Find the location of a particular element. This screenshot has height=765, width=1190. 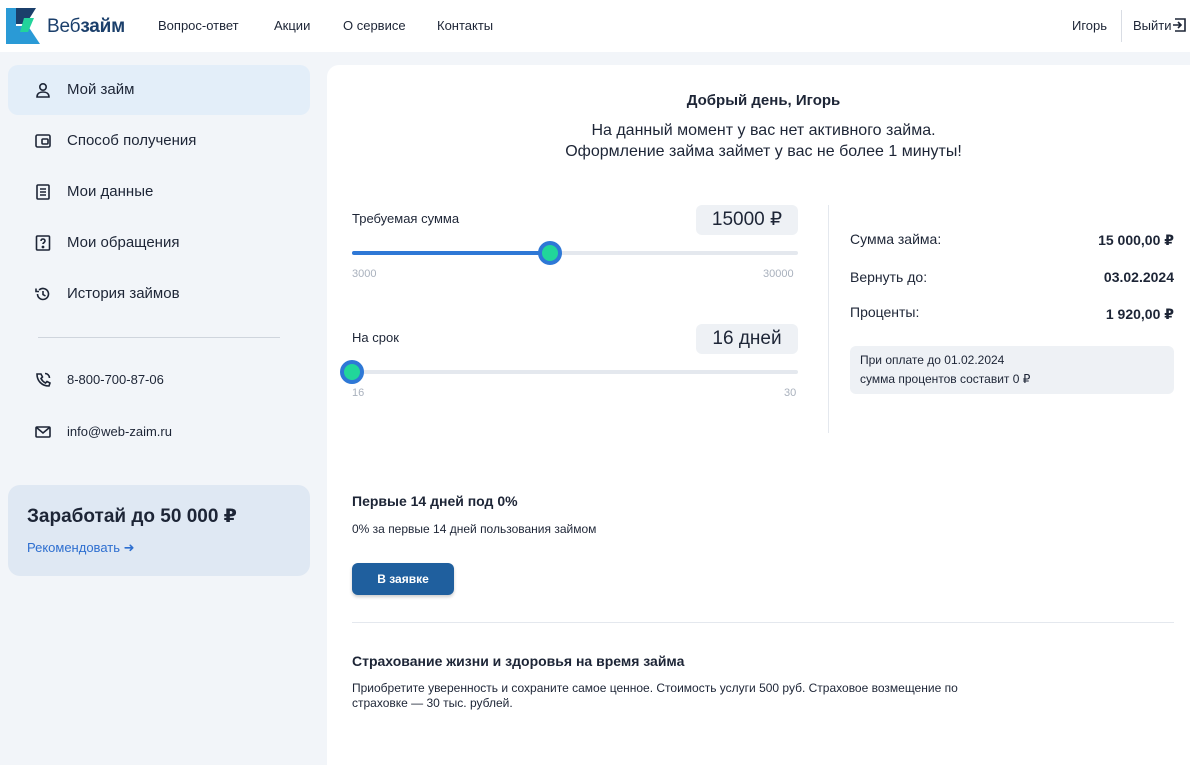

offer-title: Первые 14 дней под 0% is located at coordinates (435, 501).